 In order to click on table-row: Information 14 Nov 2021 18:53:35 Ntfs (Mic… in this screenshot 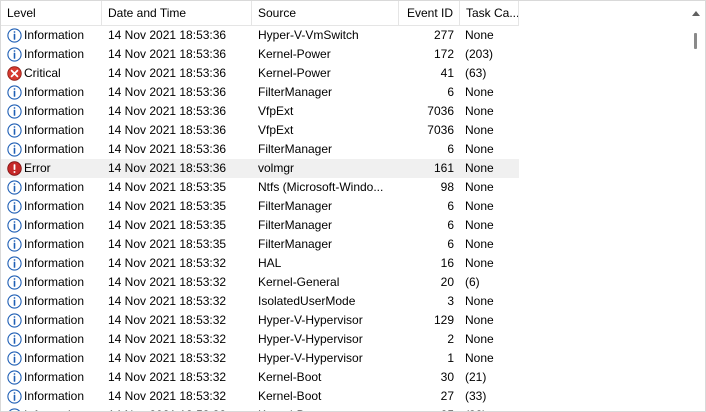, I will do `click(260, 187)`.